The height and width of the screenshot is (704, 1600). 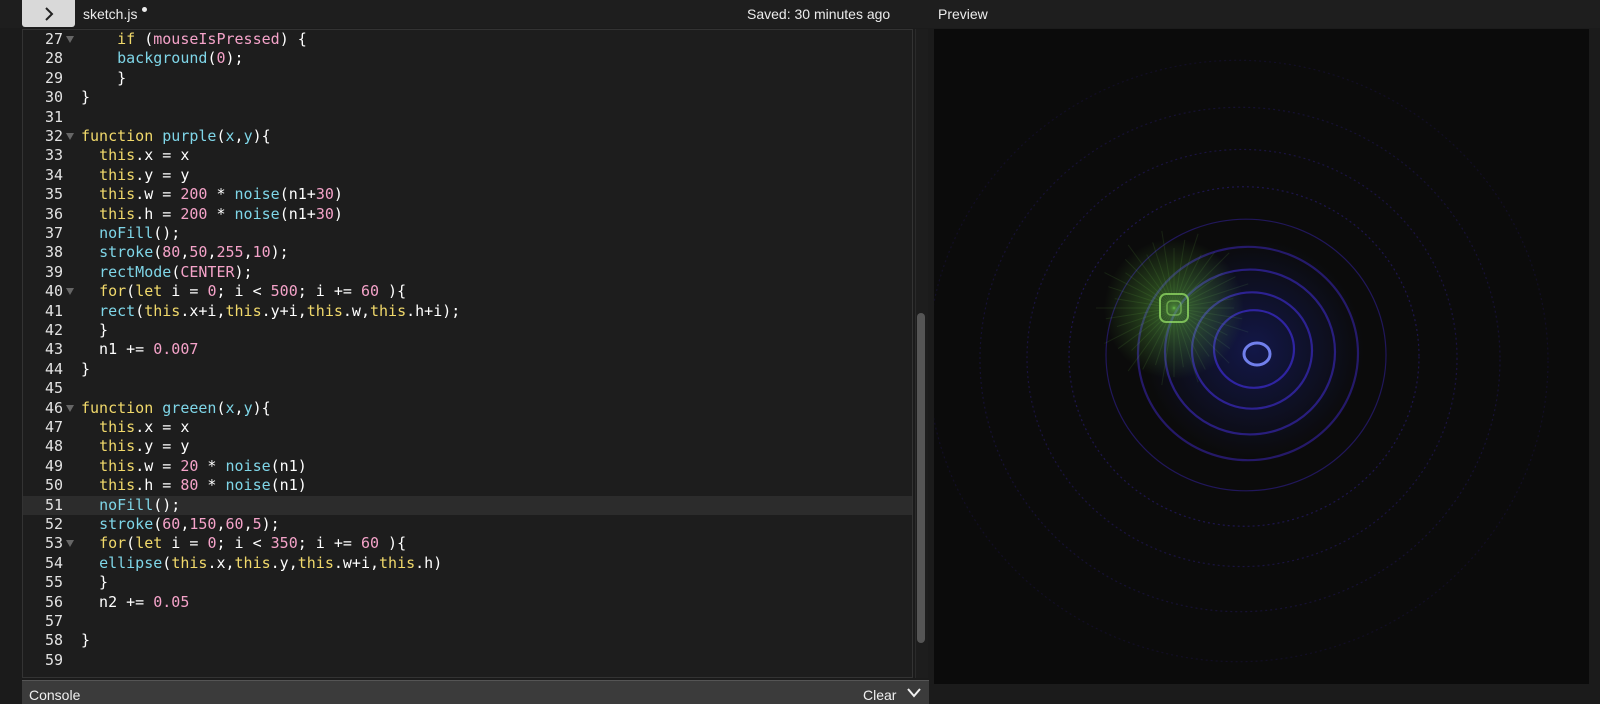 I want to click on code-line: 49 this.w = 20 * noise(n1), so click(x=467, y=466).